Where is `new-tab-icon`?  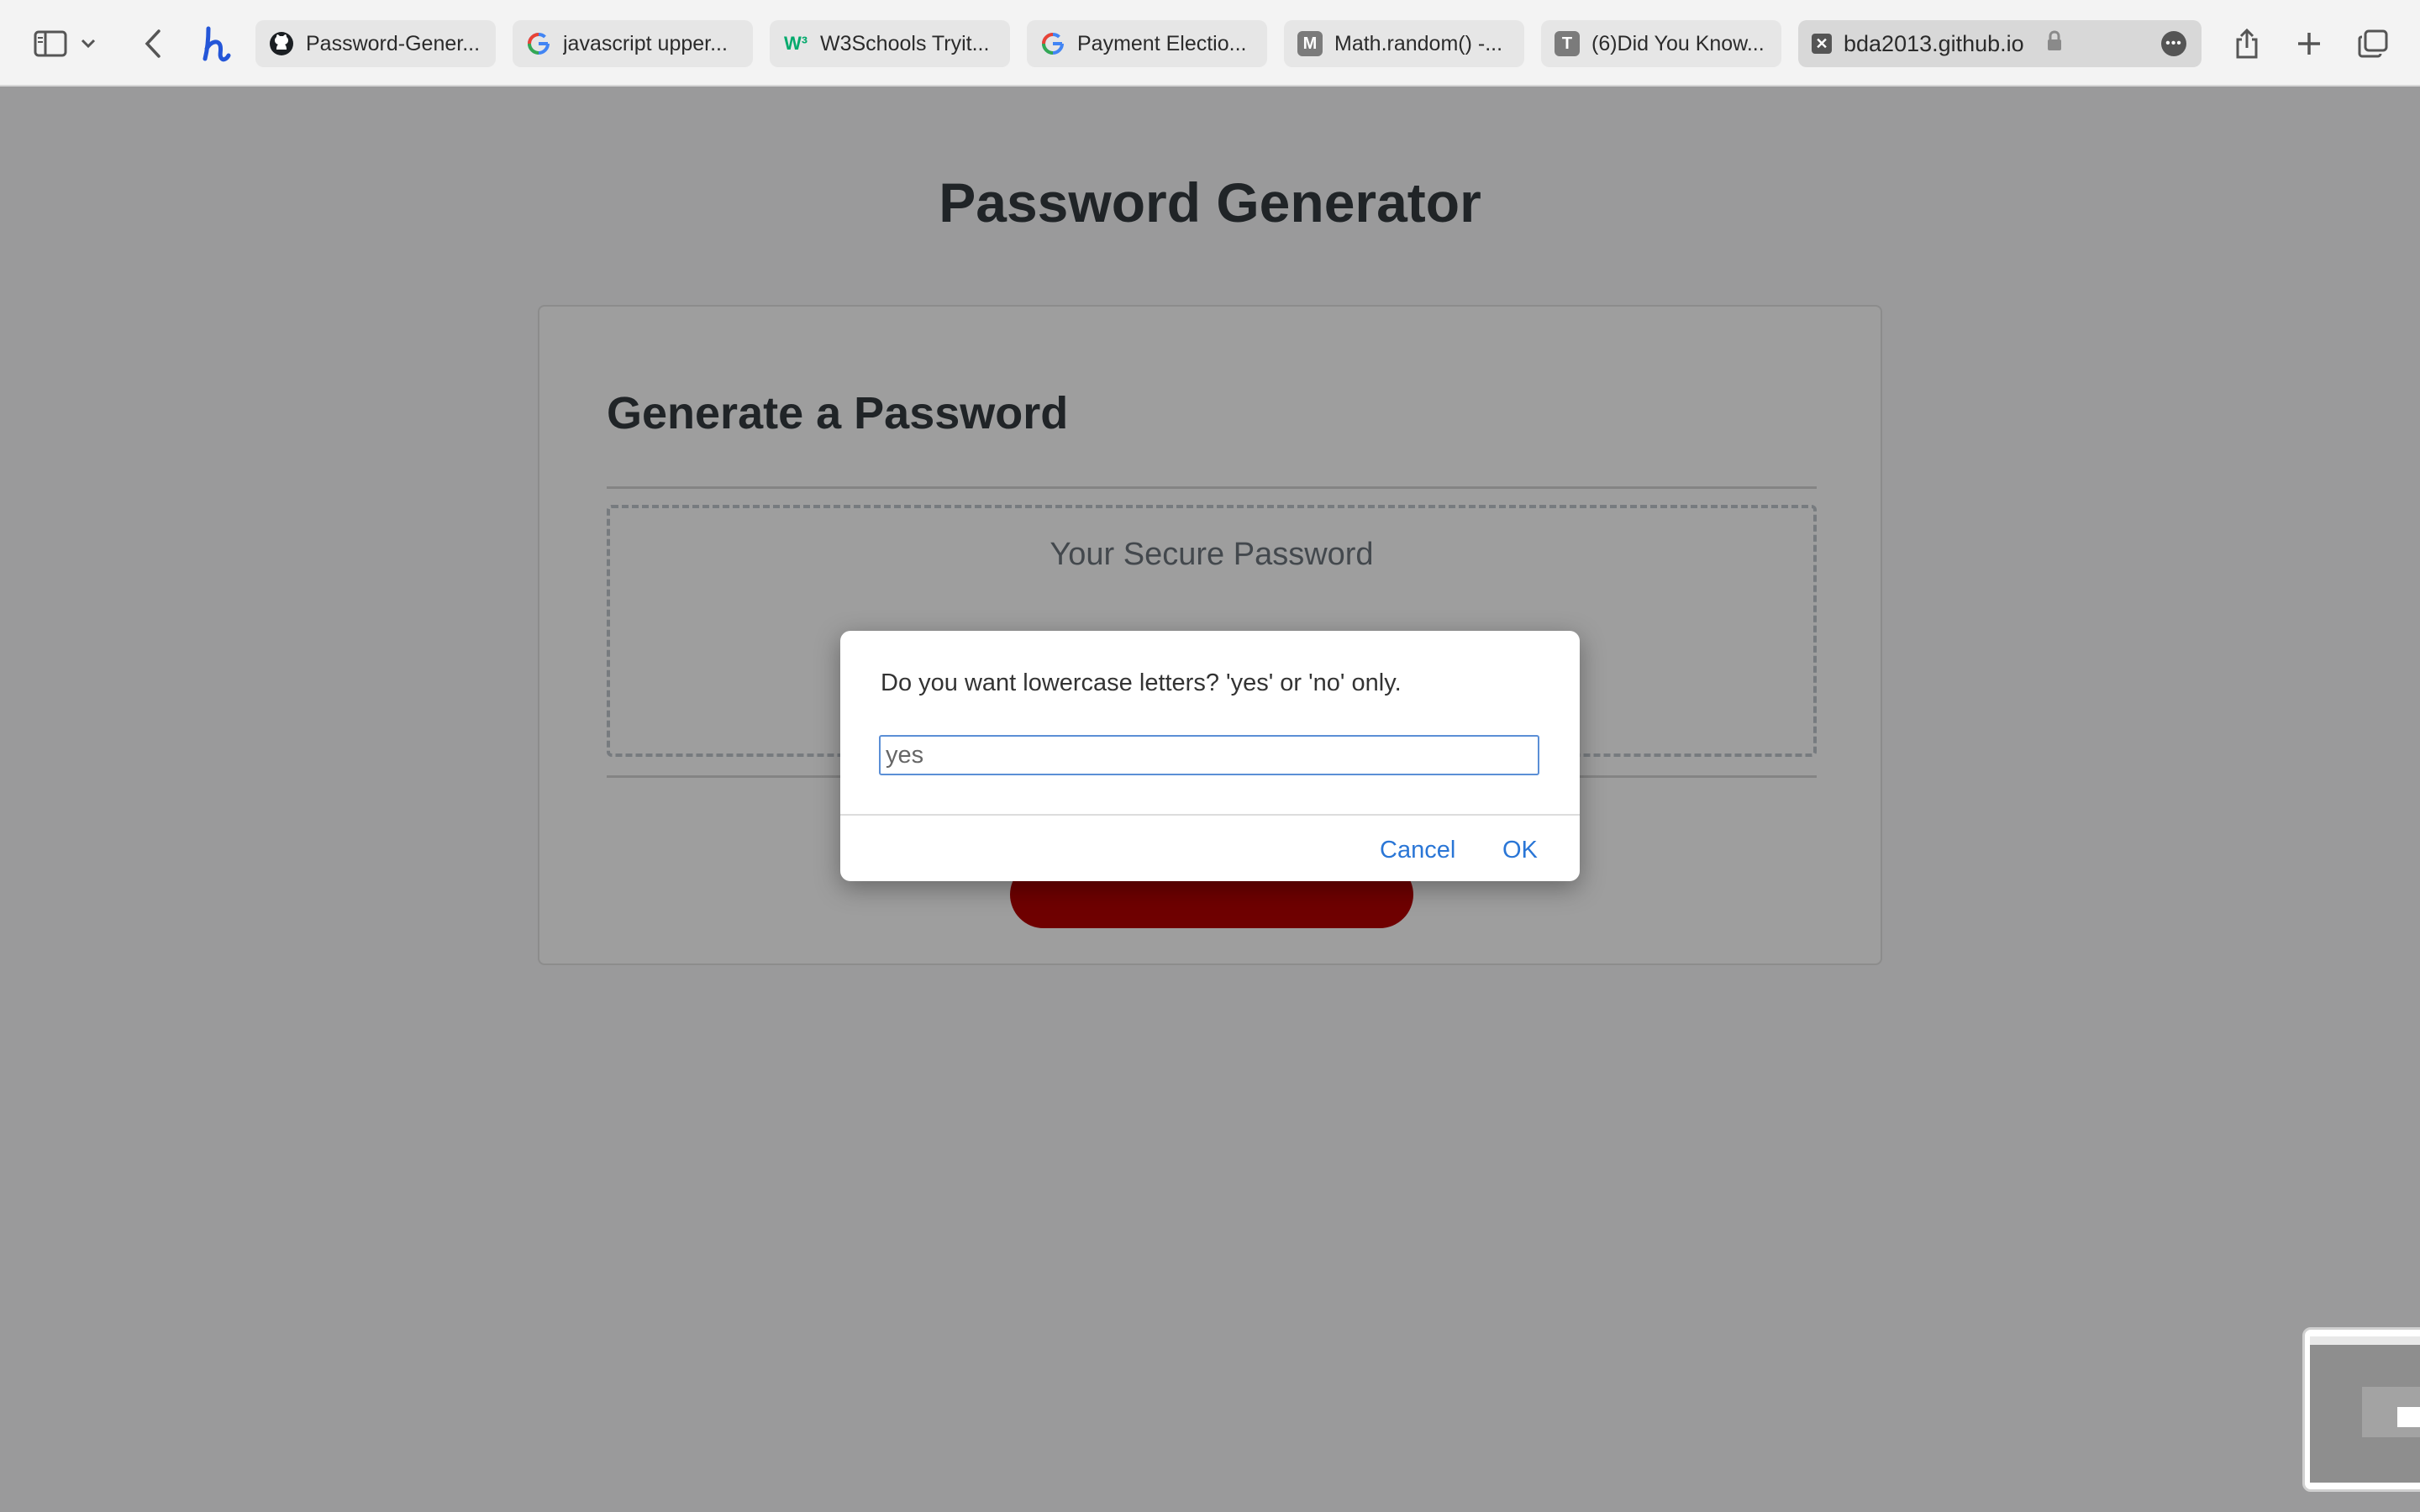
new-tab-icon is located at coordinates (2309, 44).